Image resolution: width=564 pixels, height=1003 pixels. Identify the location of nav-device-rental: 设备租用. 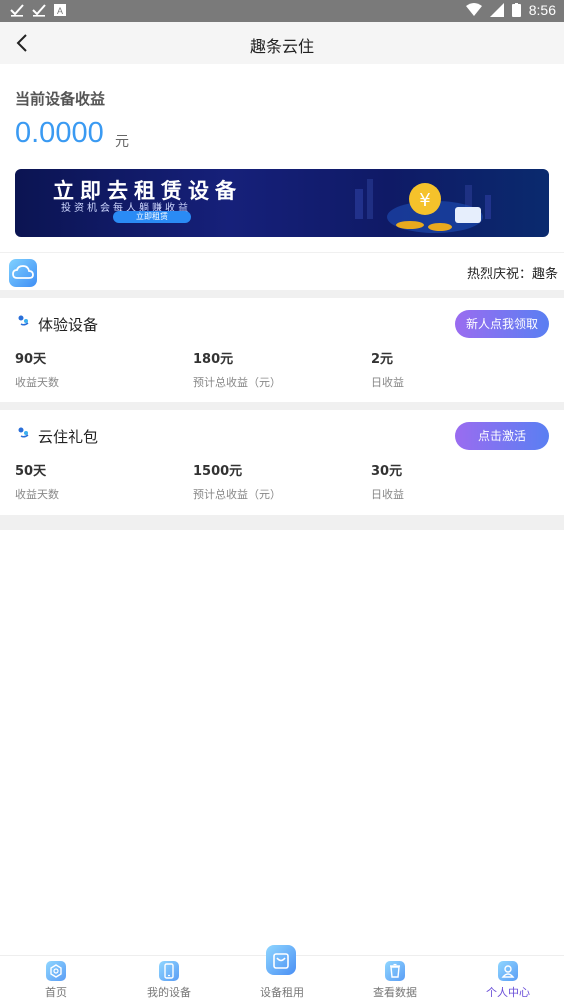
(282, 974).